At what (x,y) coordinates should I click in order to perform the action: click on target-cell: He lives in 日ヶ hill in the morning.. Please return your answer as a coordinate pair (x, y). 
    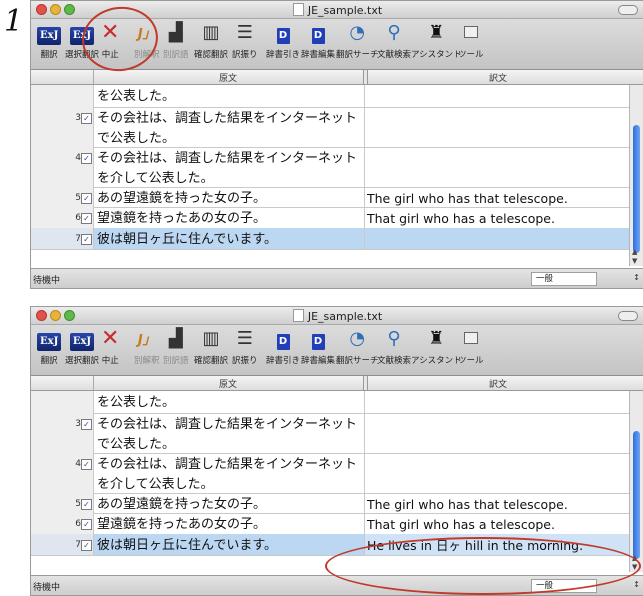
    Looking at the image, I should click on (496, 546).